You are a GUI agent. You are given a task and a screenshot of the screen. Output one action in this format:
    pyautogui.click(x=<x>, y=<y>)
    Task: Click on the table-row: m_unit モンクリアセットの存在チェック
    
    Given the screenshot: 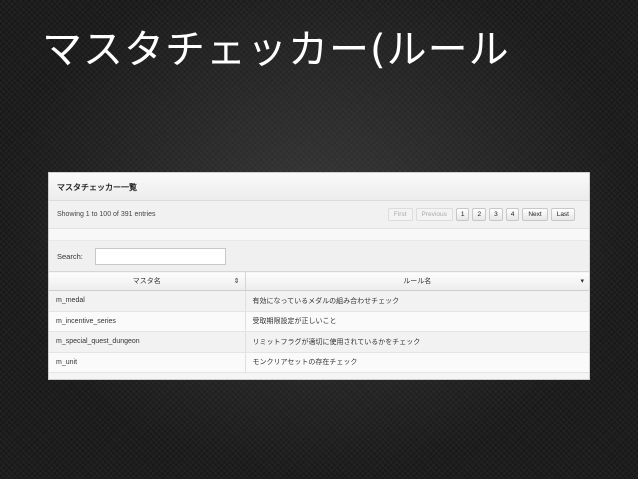 What is the action you would take?
    pyautogui.click(x=319, y=362)
    